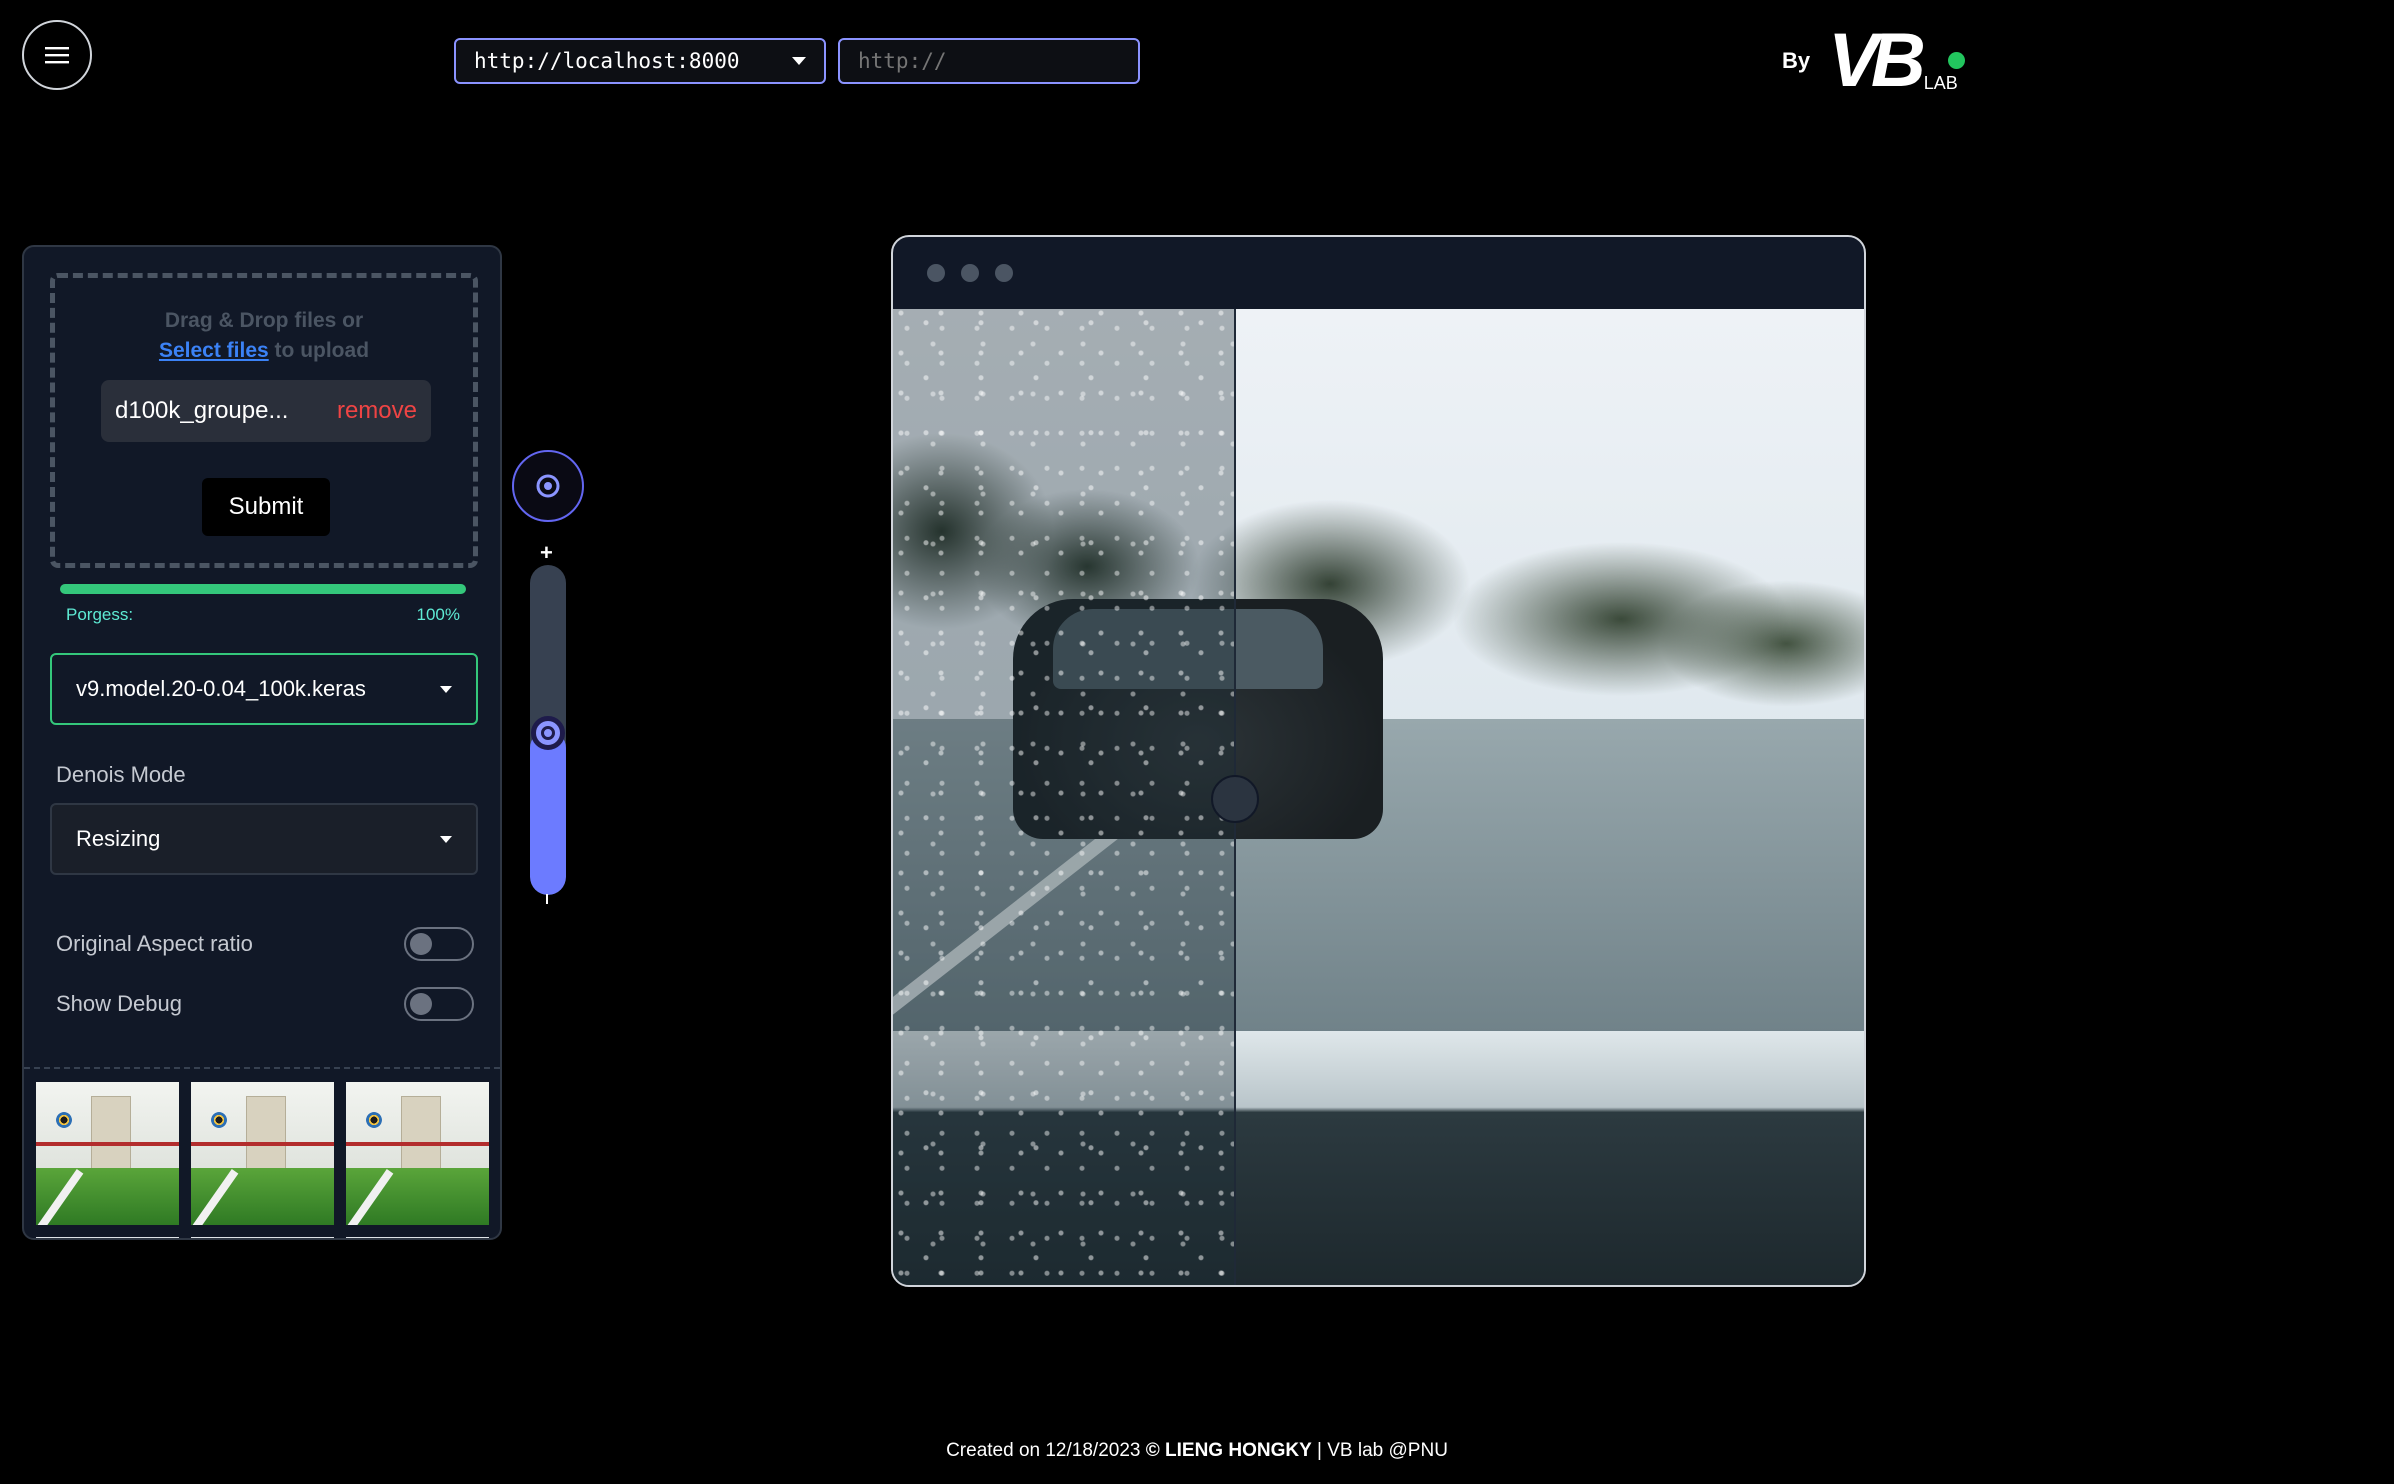 The width and height of the screenshot is (2394, 1484). What do you see at coordinates (547, 899) in the screenshot?
I see `zoom-out-icon` at bounding box center [547, 899].